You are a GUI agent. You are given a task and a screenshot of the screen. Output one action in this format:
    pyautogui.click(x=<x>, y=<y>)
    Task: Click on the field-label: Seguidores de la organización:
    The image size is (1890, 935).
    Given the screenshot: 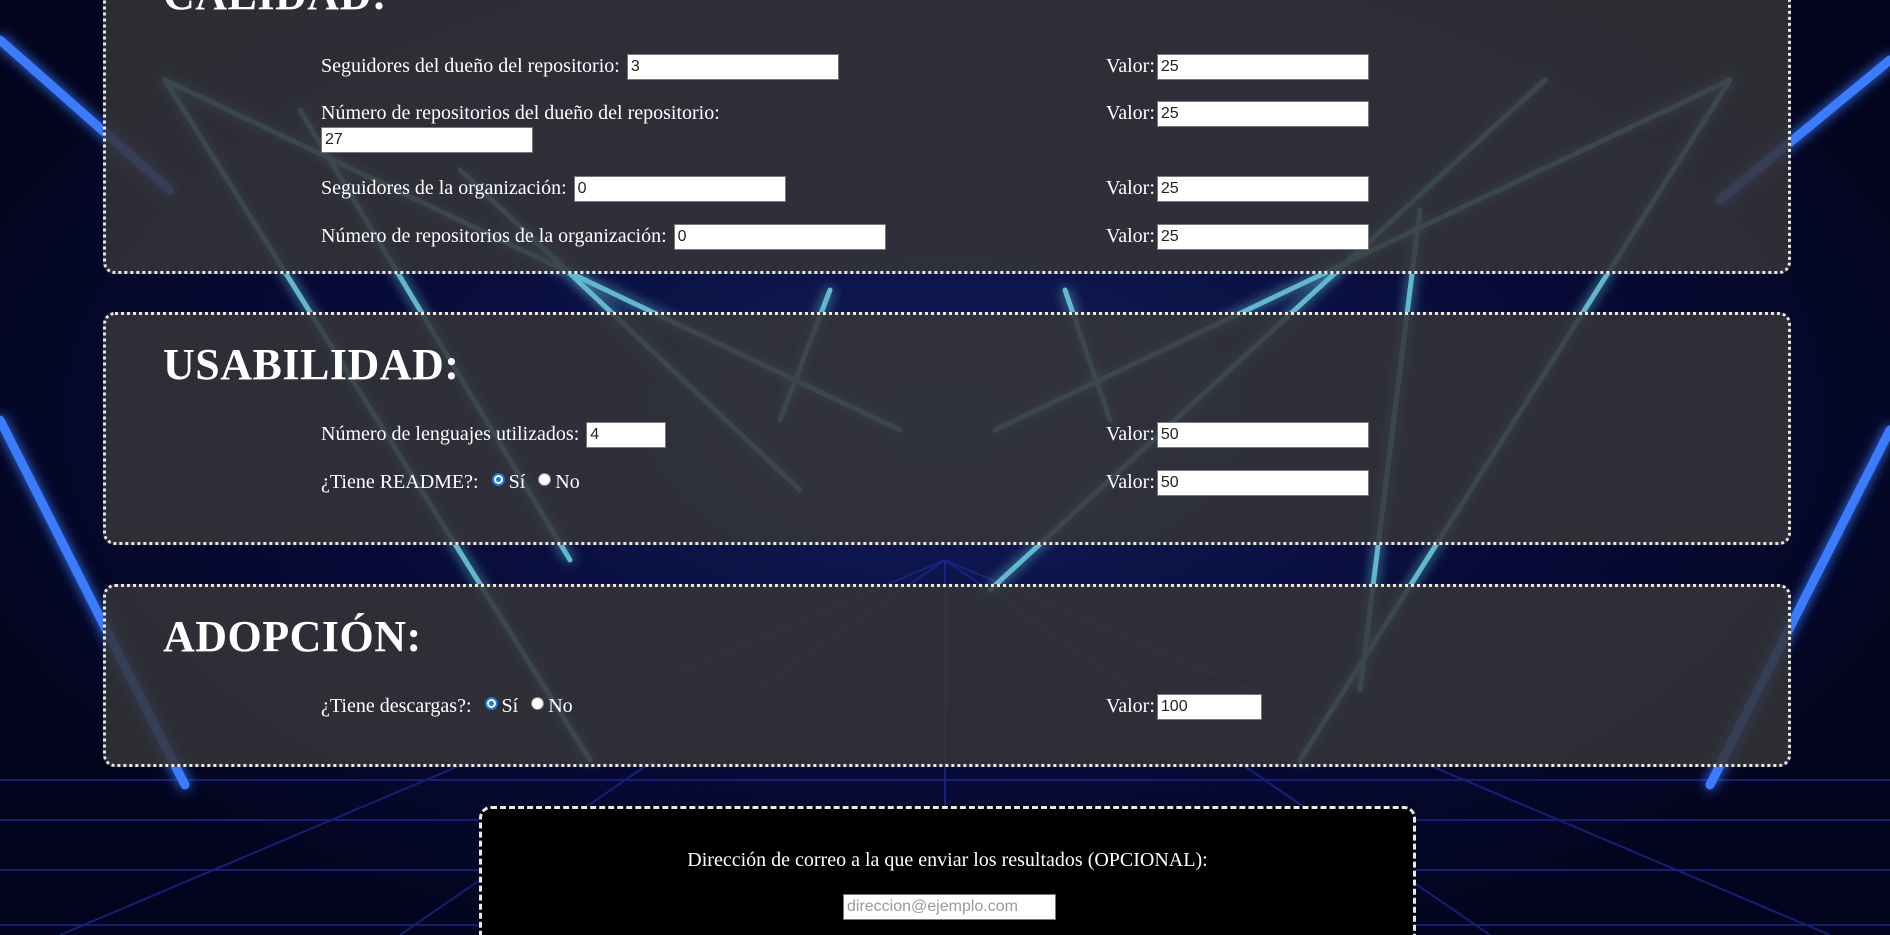 What is the action you would take?
    pyautogui.click(x=444, y=188)
    